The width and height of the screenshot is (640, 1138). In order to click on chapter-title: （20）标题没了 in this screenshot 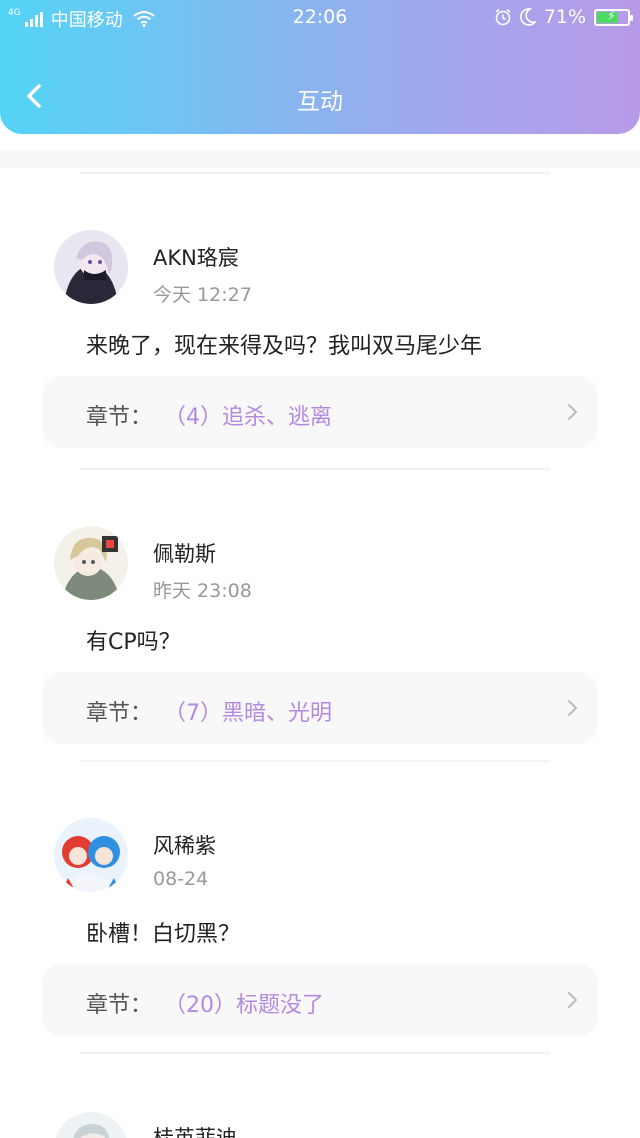, I will do `click(244, 1005)`.